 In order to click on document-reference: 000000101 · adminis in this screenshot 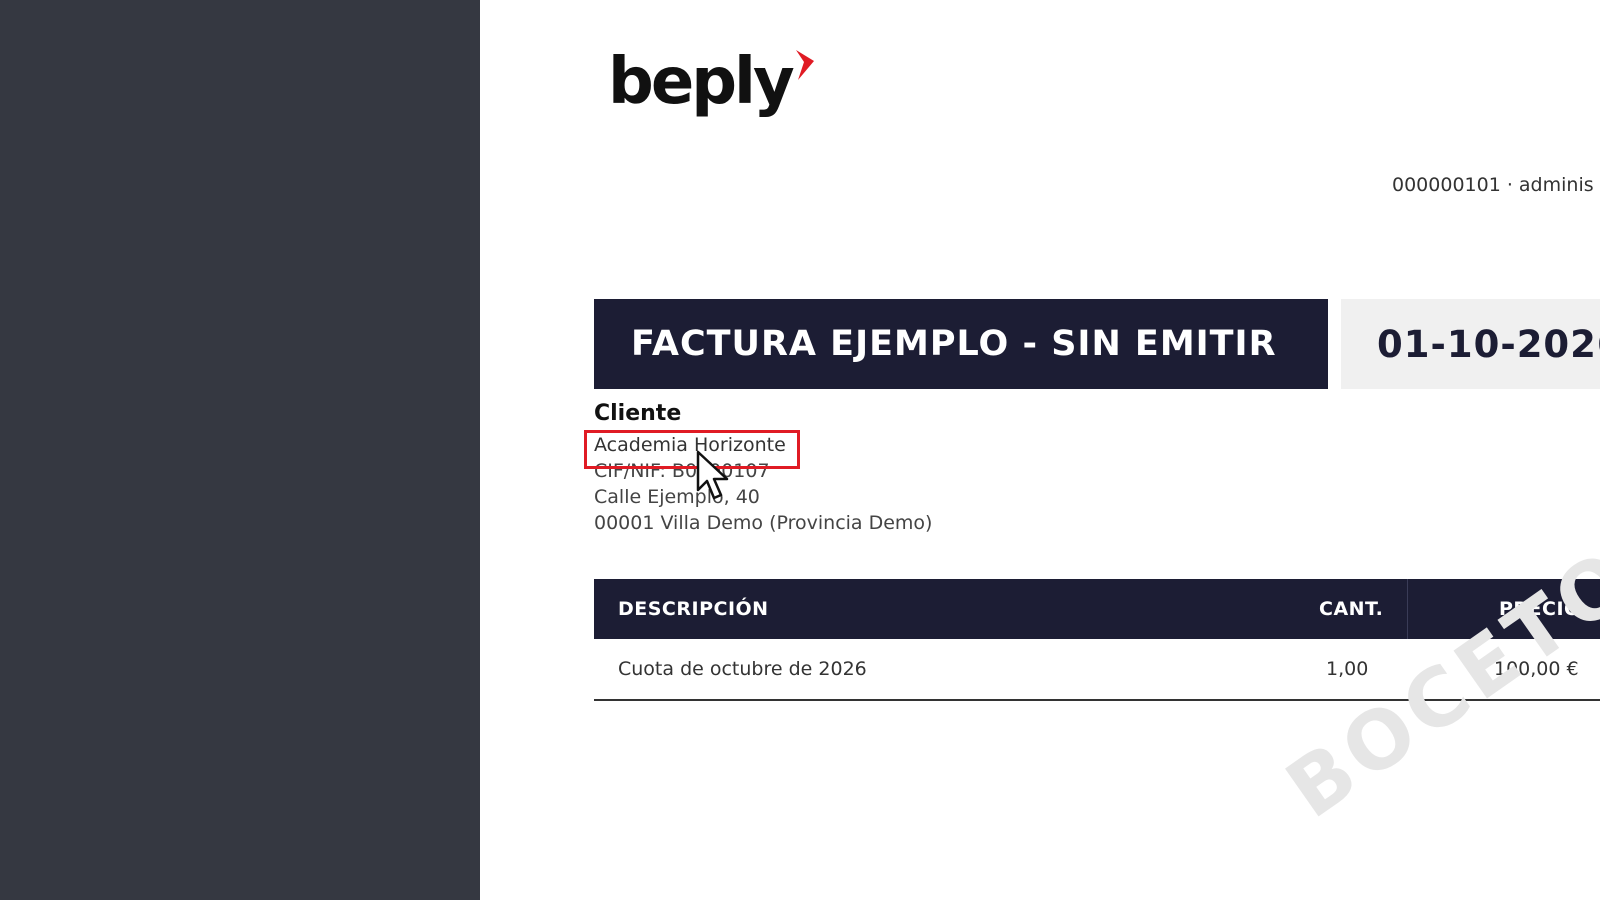, I will do `click(1493, 185)`.